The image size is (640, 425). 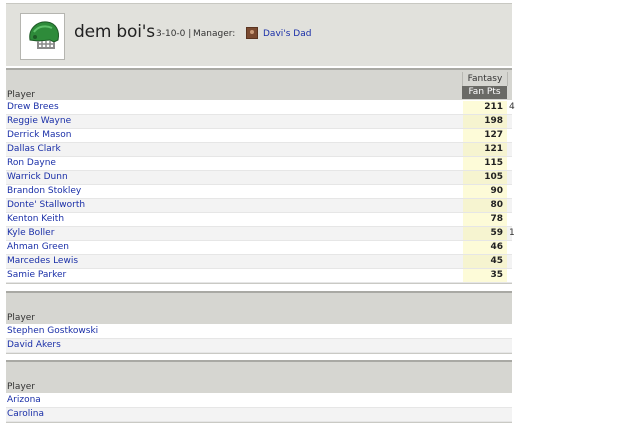 I want to click on manager-name-link: Davi's Dad, so click(x=287, y=34).